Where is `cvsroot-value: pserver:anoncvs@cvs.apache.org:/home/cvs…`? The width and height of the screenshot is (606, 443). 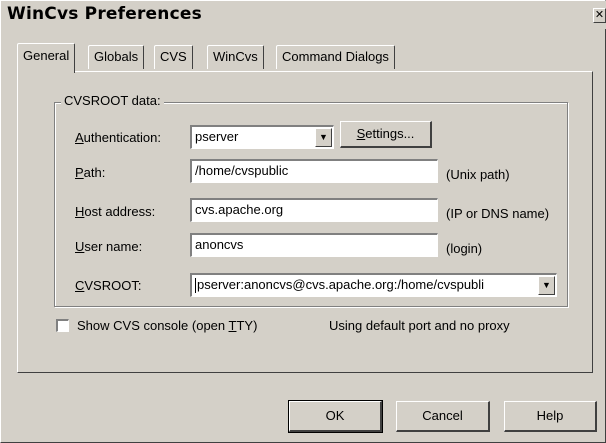 cvsroot-value: pserver:anoncvs@cvs.apache.org:/home/cvs… is located at coordinates (341, 284).